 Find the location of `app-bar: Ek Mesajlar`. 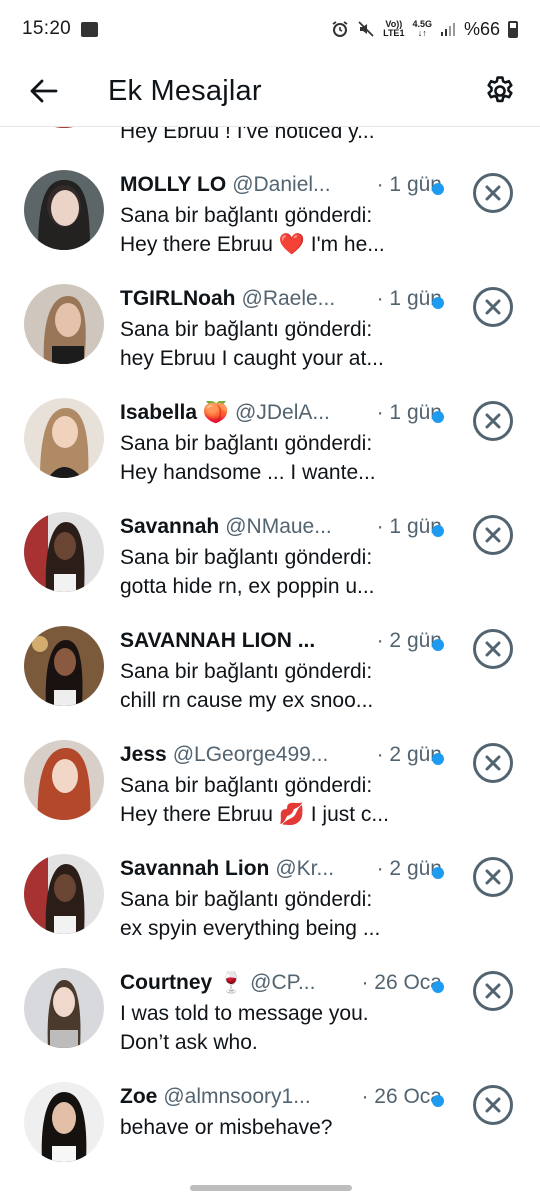

app-bar: Ek Mesajlar is located at coordinates (270, 91).